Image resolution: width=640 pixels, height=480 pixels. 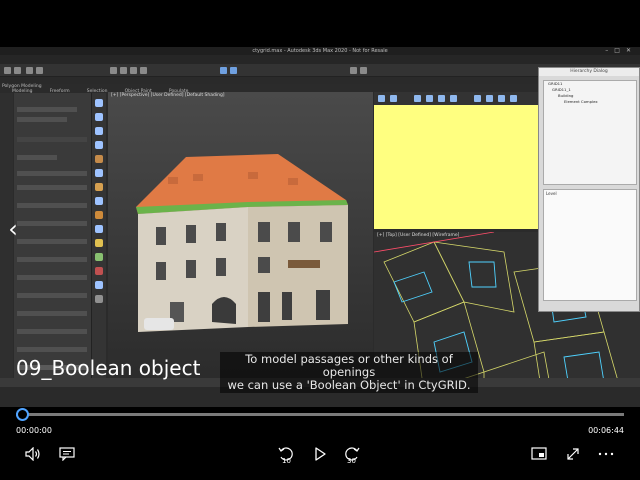 I want to click on rotate-icon, so click(x=133, y=70).